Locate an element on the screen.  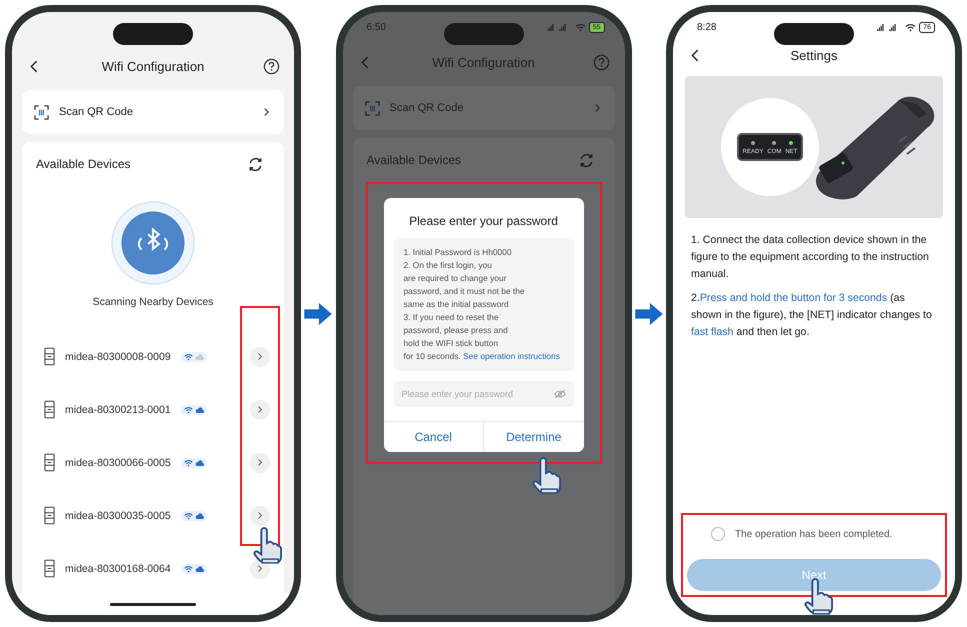
hidden-eye-icon is located at coordinates (560, 394).